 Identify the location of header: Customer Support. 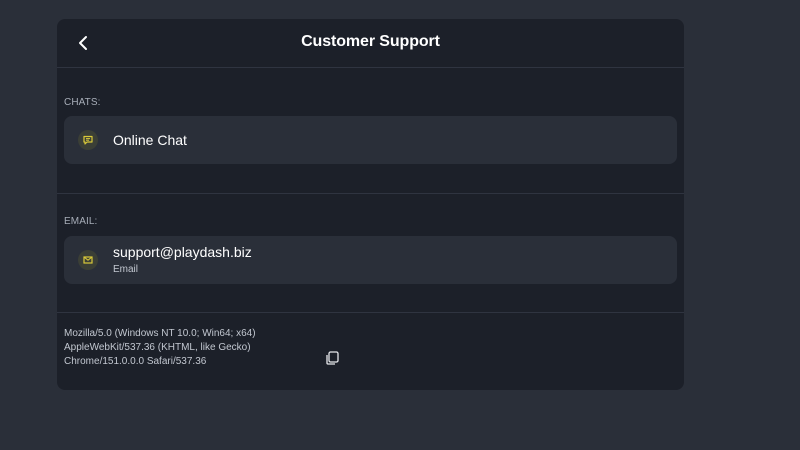
(370, 43).